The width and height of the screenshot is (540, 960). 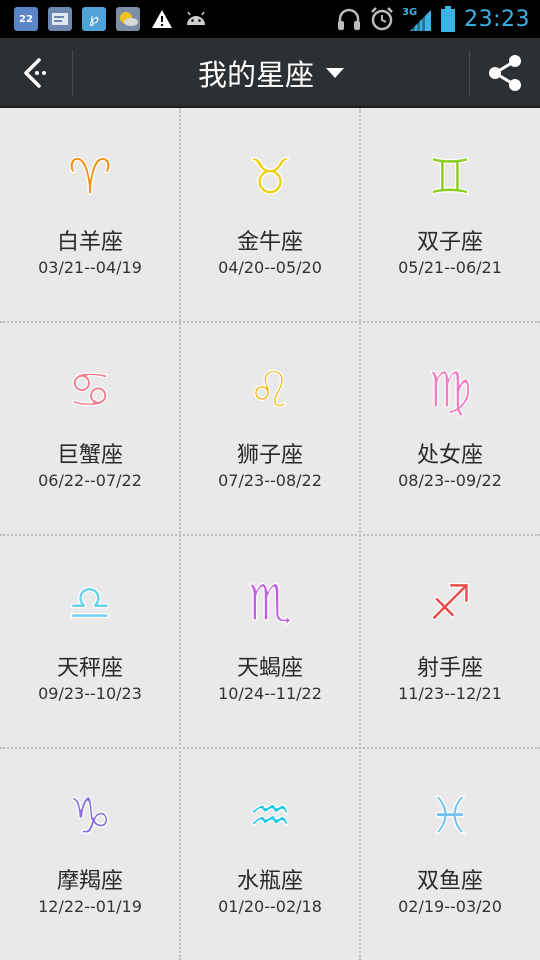 I want to click on zodiac-name: 处女座, so click(x=449, y=455).